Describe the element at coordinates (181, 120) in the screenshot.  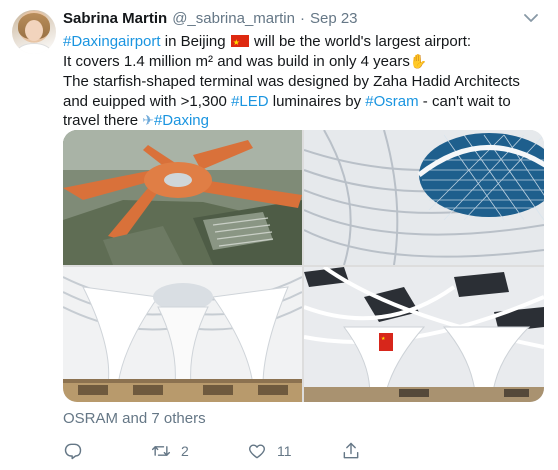
I see `hashtag-daxing: #Daxing` at that location.